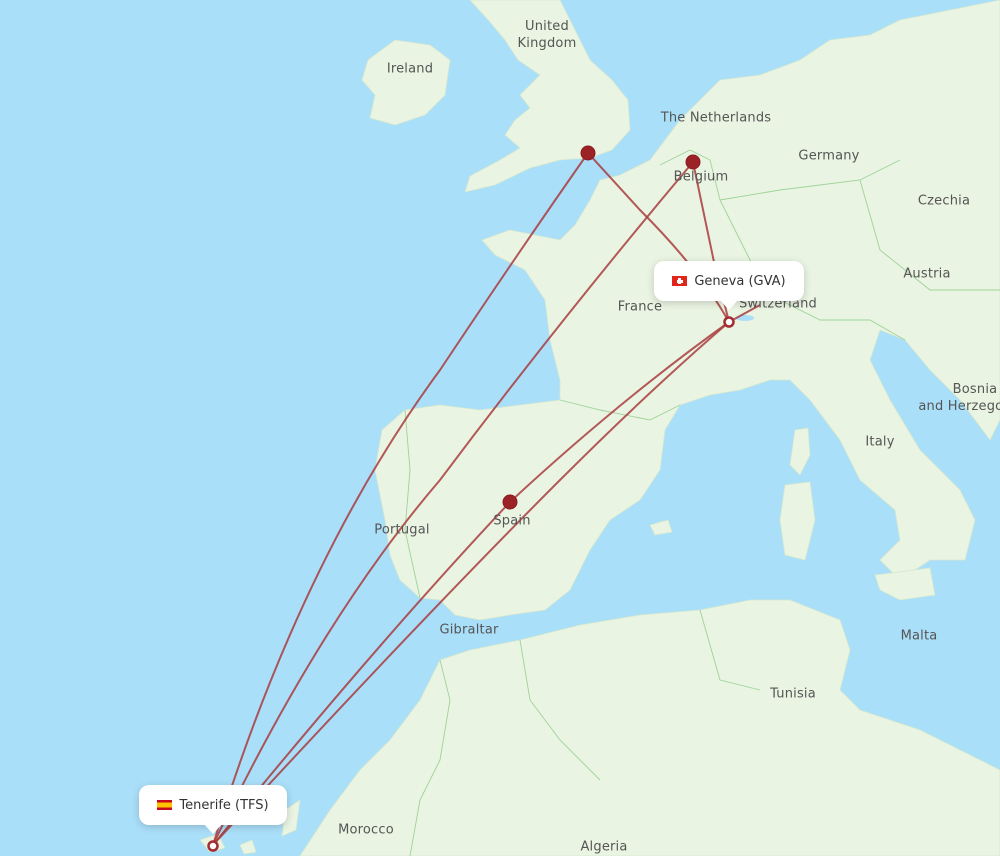  I want to click on label-morocco: Morocco, so click(366, 830).